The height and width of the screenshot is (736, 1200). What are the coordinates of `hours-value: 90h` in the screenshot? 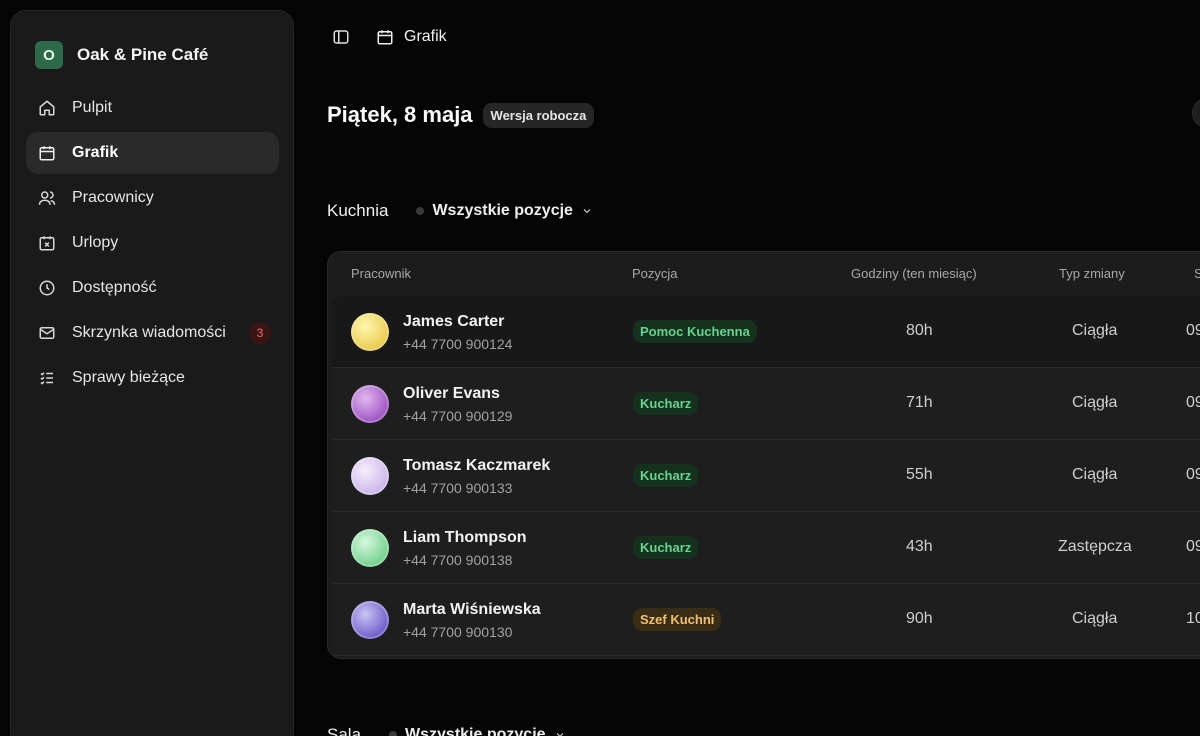 It's located at (919, 618).